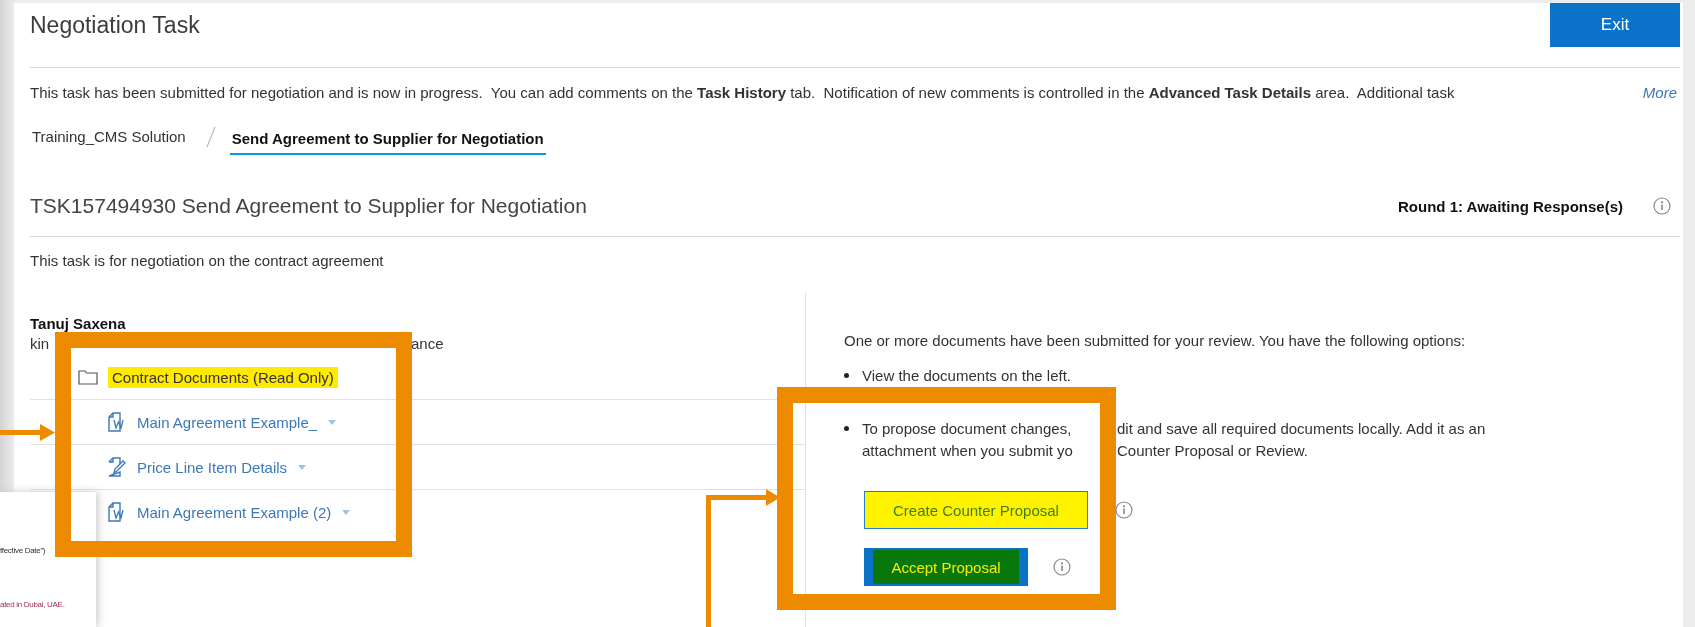 This screenshot has width=1695, height=627. I want to click on review-intro: One or more documents have been submitted for your review. You have the following options:, so click(1155, 341).